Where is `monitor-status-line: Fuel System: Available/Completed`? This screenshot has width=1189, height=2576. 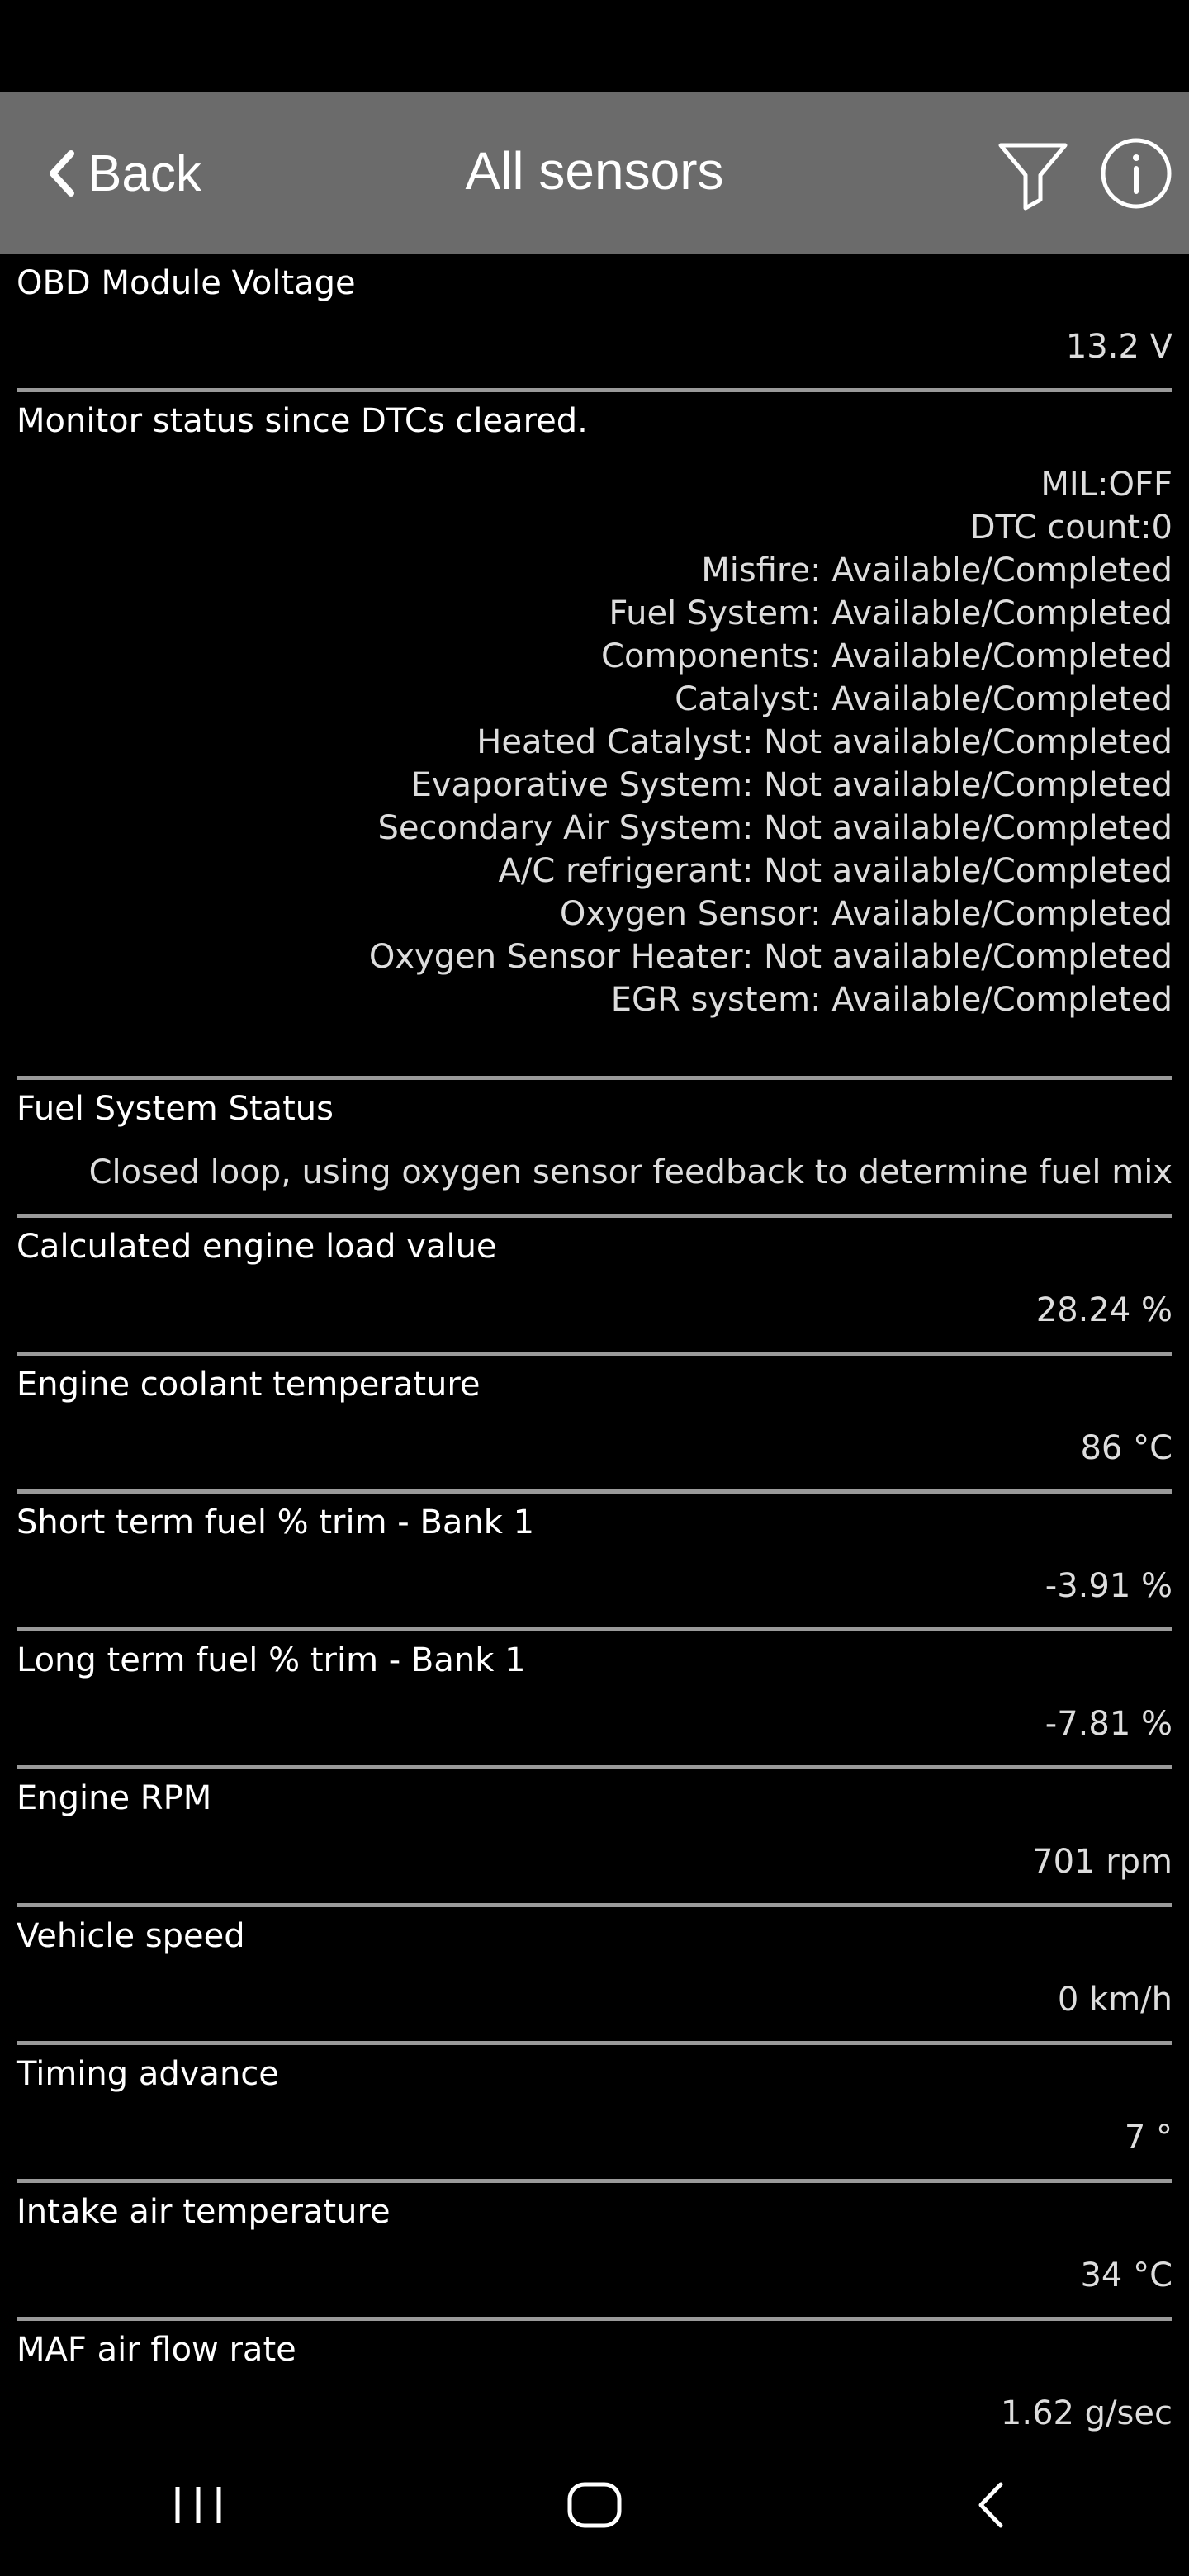 monitor-status-line: Fuel System: Available/Completed is located at coordinates (890, 613).